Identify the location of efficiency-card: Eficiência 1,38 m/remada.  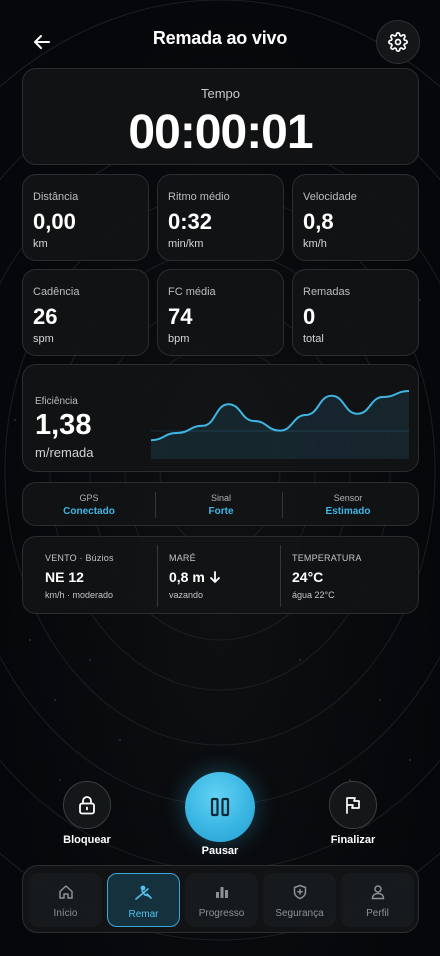
(220, 418).